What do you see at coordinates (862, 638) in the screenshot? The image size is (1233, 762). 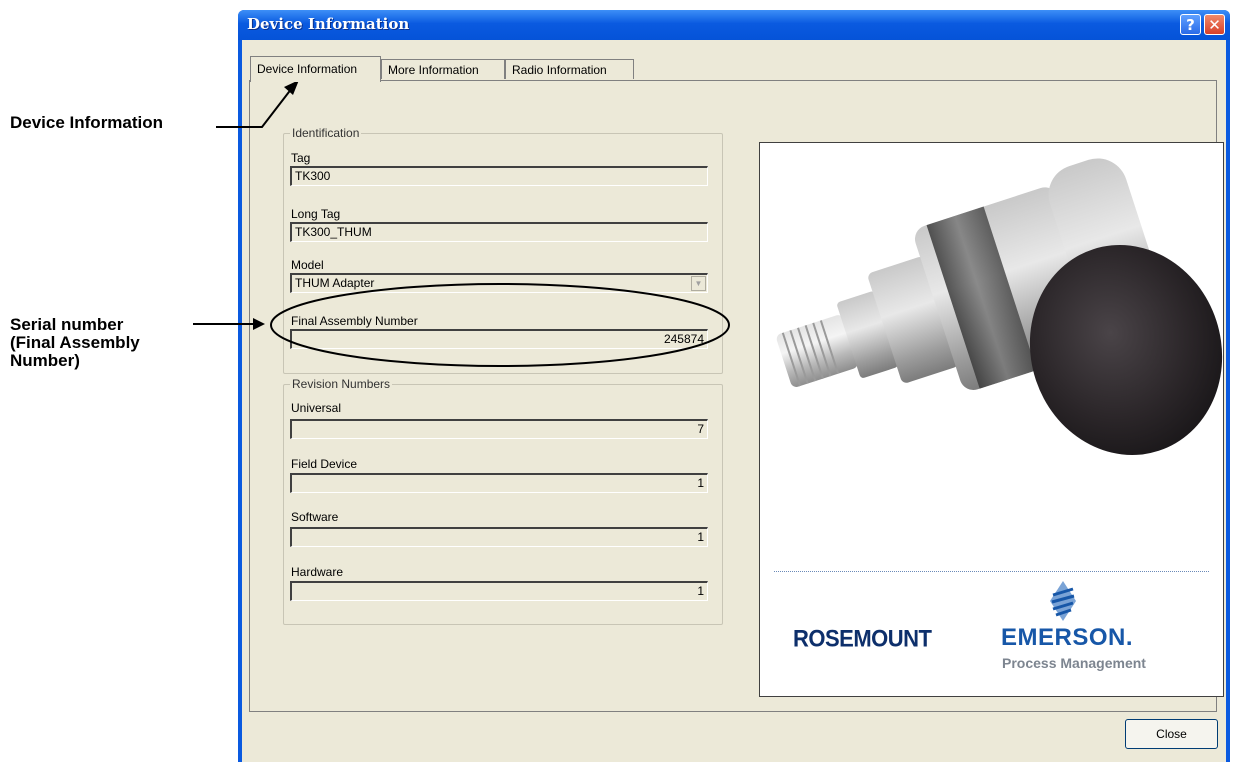 I see `rosemount-logo: ROSEMOUNT` at bounding box center [862, 638].